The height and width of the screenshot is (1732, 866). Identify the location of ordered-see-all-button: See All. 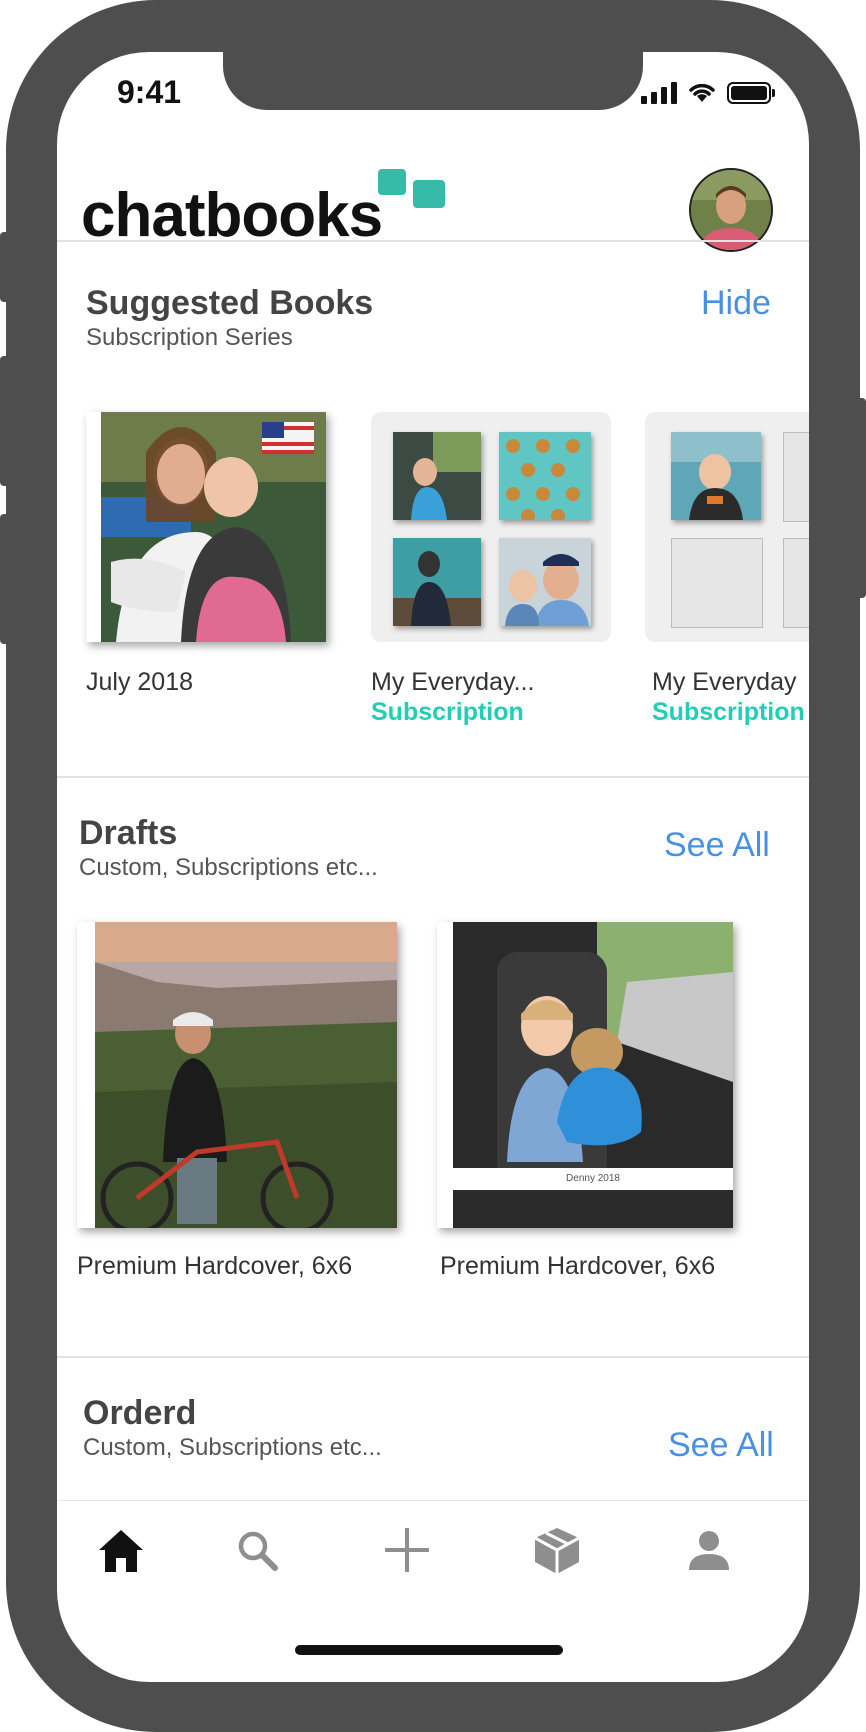
(721, 1445).